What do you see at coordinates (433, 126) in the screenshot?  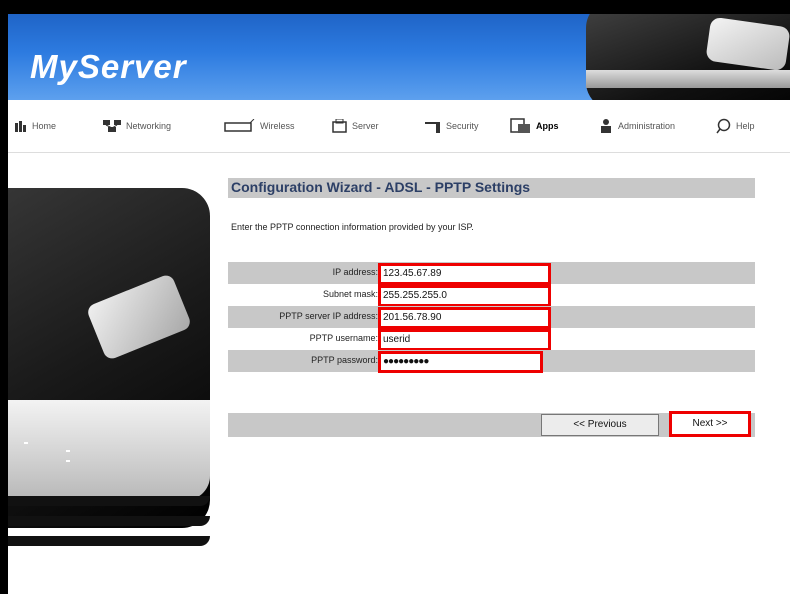 I see `security-icon` at bounding box center [433, 126].